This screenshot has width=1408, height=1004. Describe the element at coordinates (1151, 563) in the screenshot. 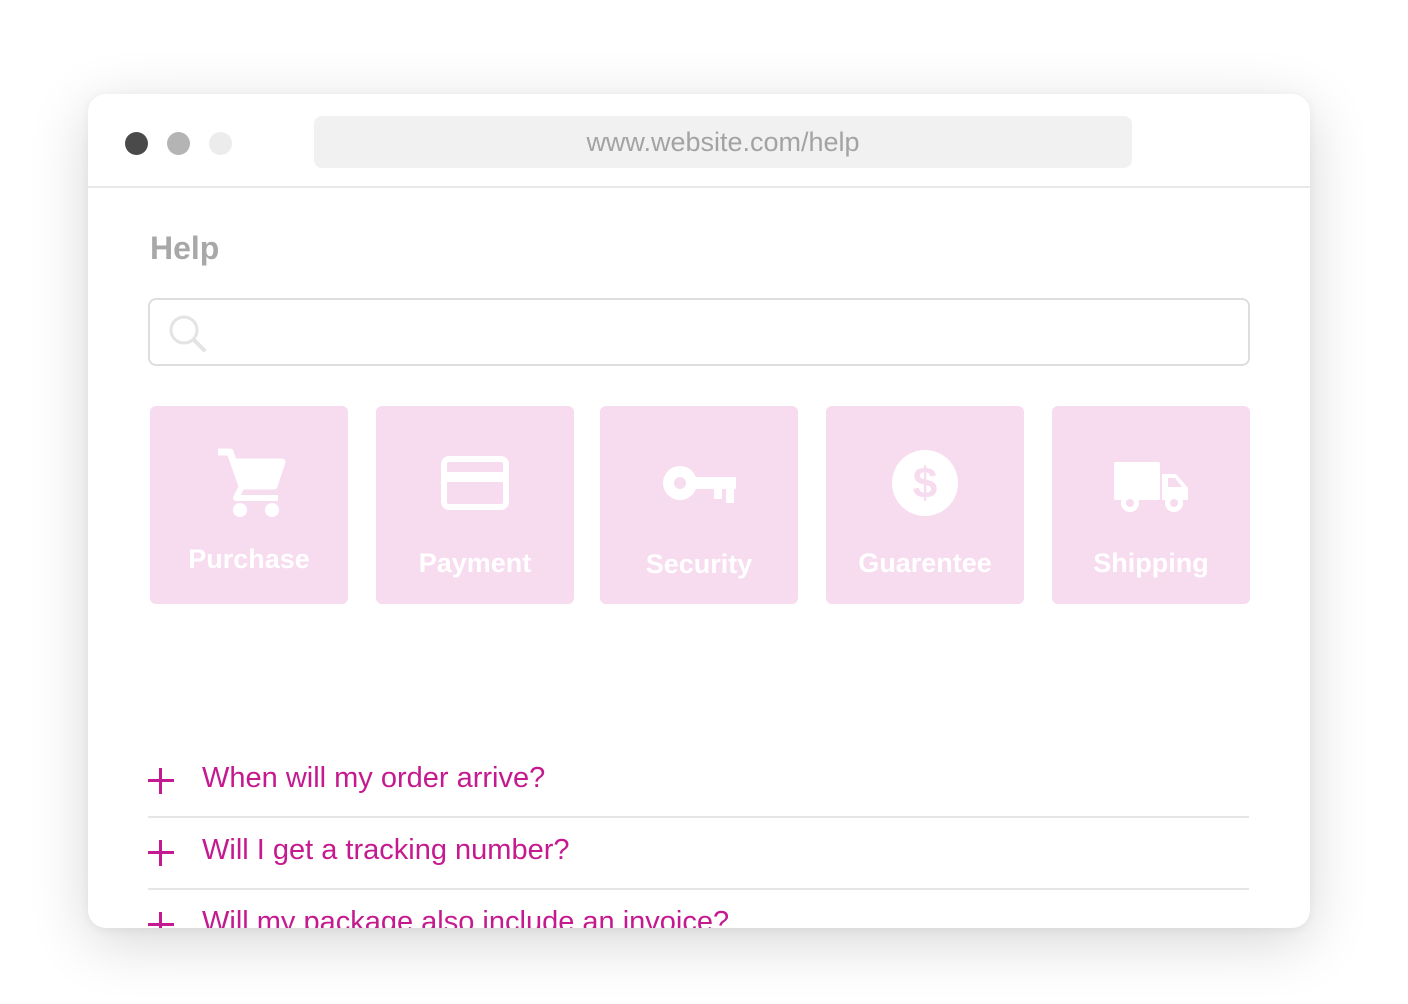

I see `category-shipping-label: Shipping` at that location.